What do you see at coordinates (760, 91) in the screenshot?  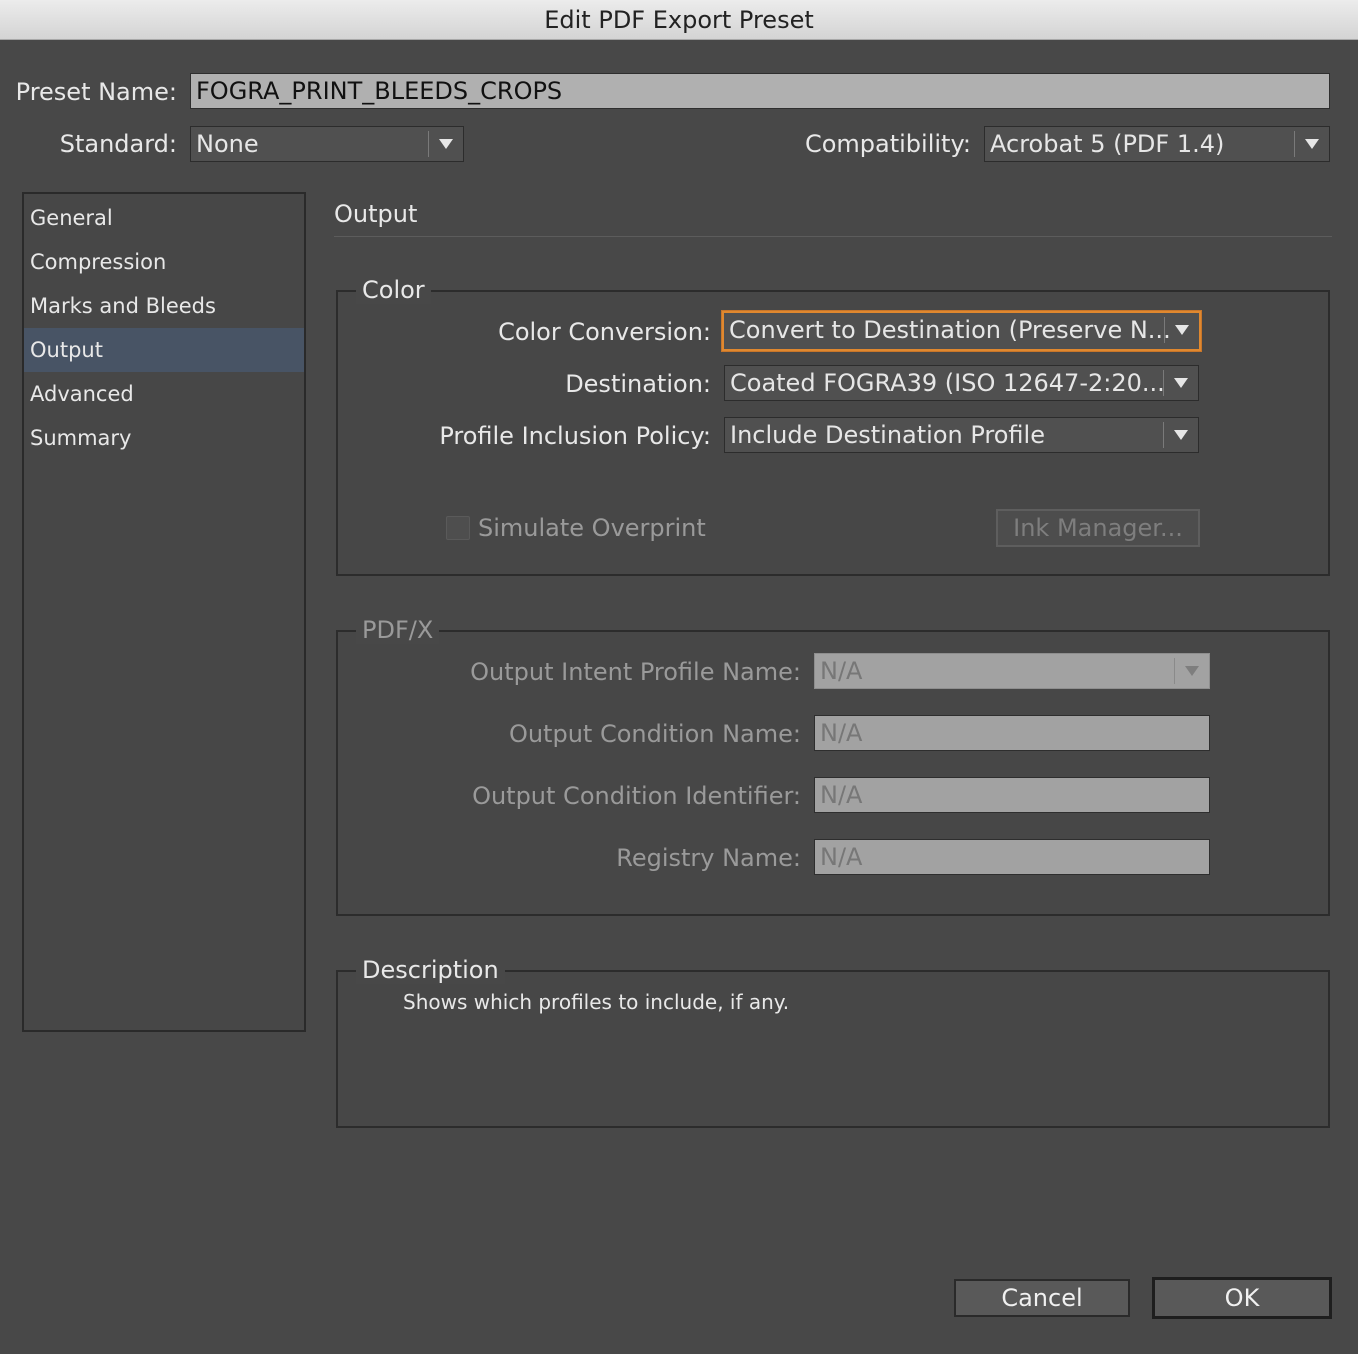 I see `preset-name-input: FOGRA_PRINT_BLEEDS_CROPS` at bounding box center [760, 91].